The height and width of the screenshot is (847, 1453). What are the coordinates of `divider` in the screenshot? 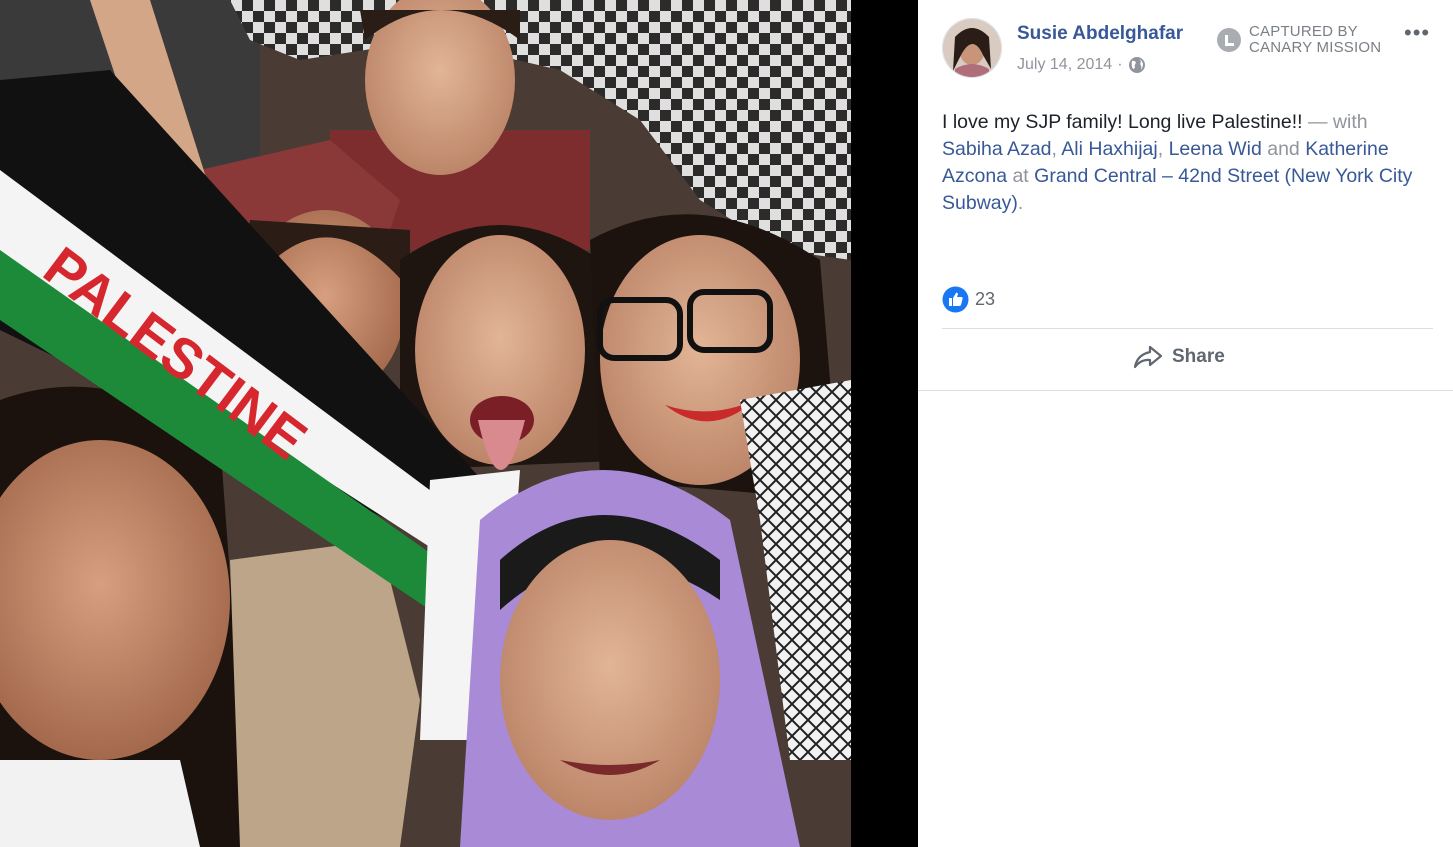 It's located at (1187, 328).